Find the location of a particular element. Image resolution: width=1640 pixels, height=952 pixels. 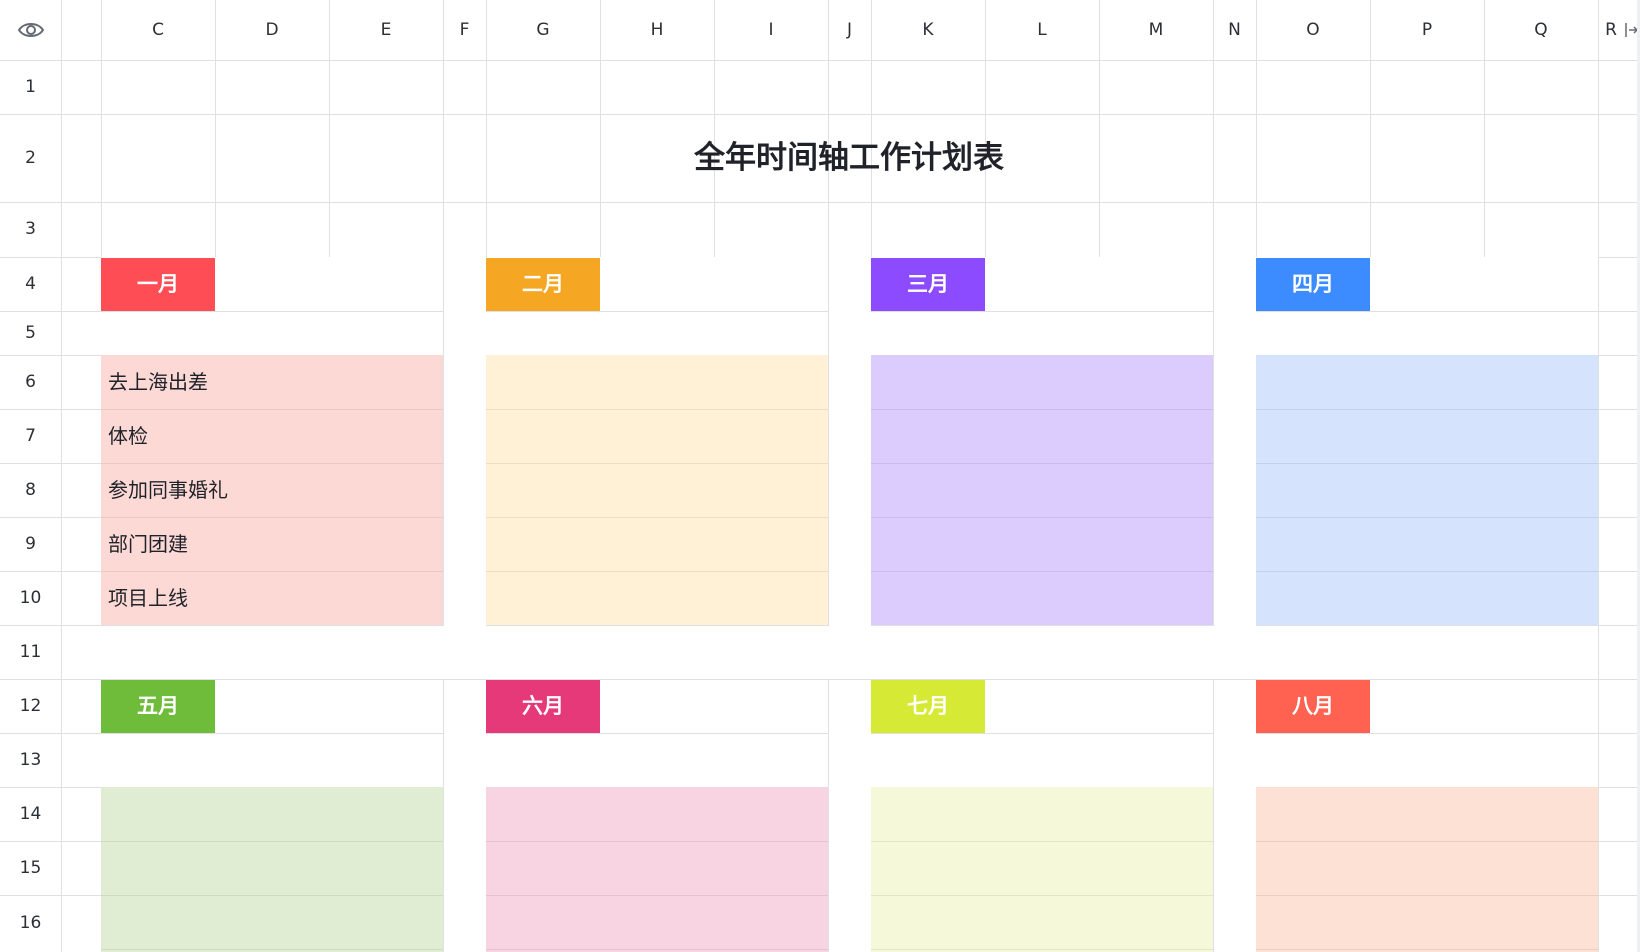

row-header-15: 15 is located at coordinates (30, 868).